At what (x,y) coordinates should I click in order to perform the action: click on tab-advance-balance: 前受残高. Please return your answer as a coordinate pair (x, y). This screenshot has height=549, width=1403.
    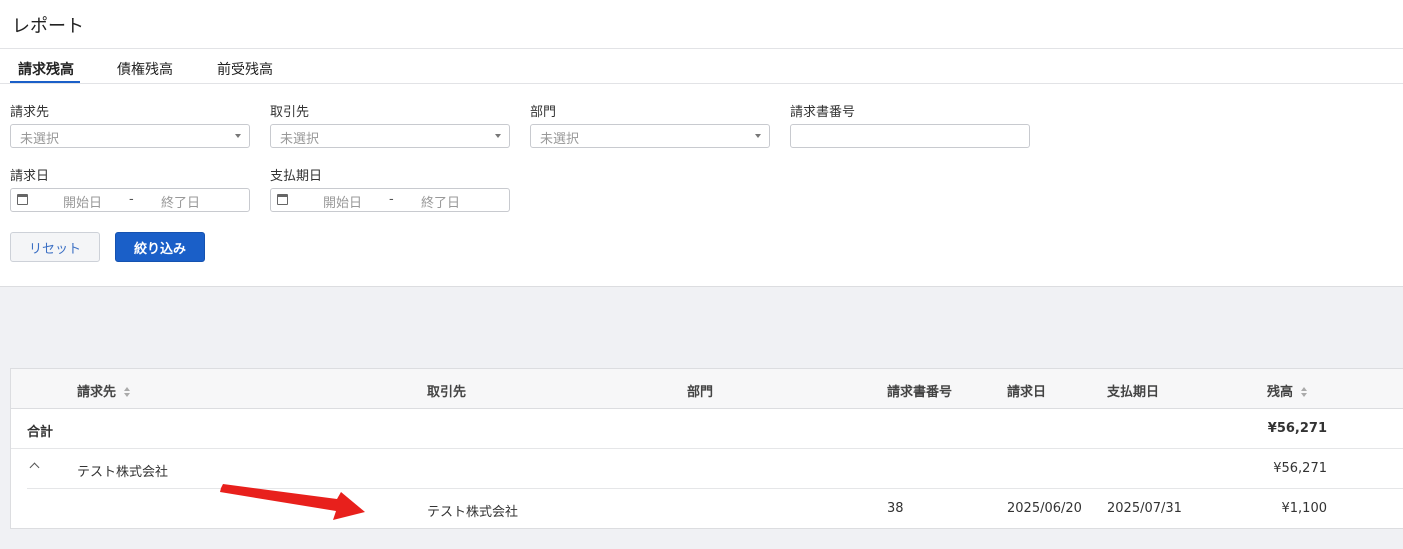
    Looking at the image, I should click on (245, 69).